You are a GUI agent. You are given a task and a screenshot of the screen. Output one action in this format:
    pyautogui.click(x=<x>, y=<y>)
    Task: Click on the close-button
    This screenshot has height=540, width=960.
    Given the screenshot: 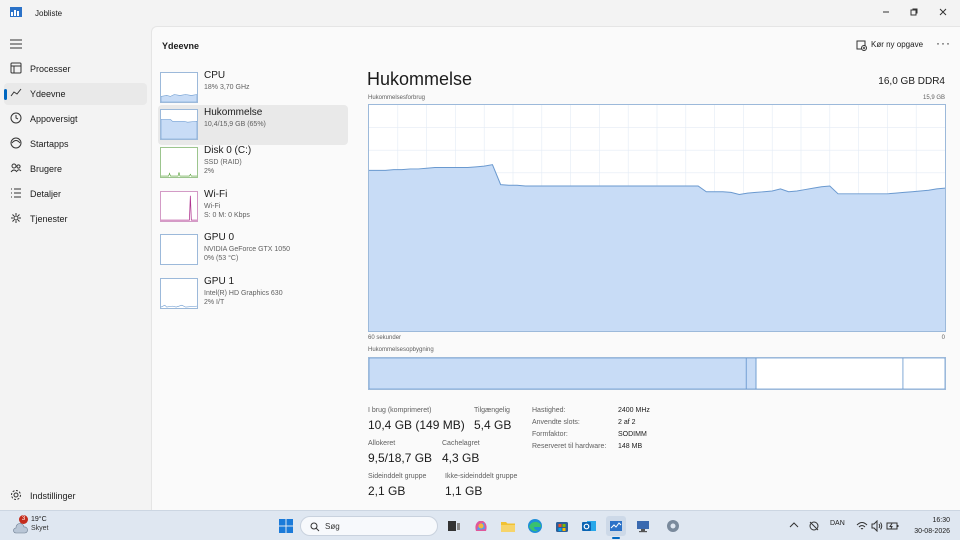 What is the action you would take?
    pyautogui.click(x=943, y=12)
    